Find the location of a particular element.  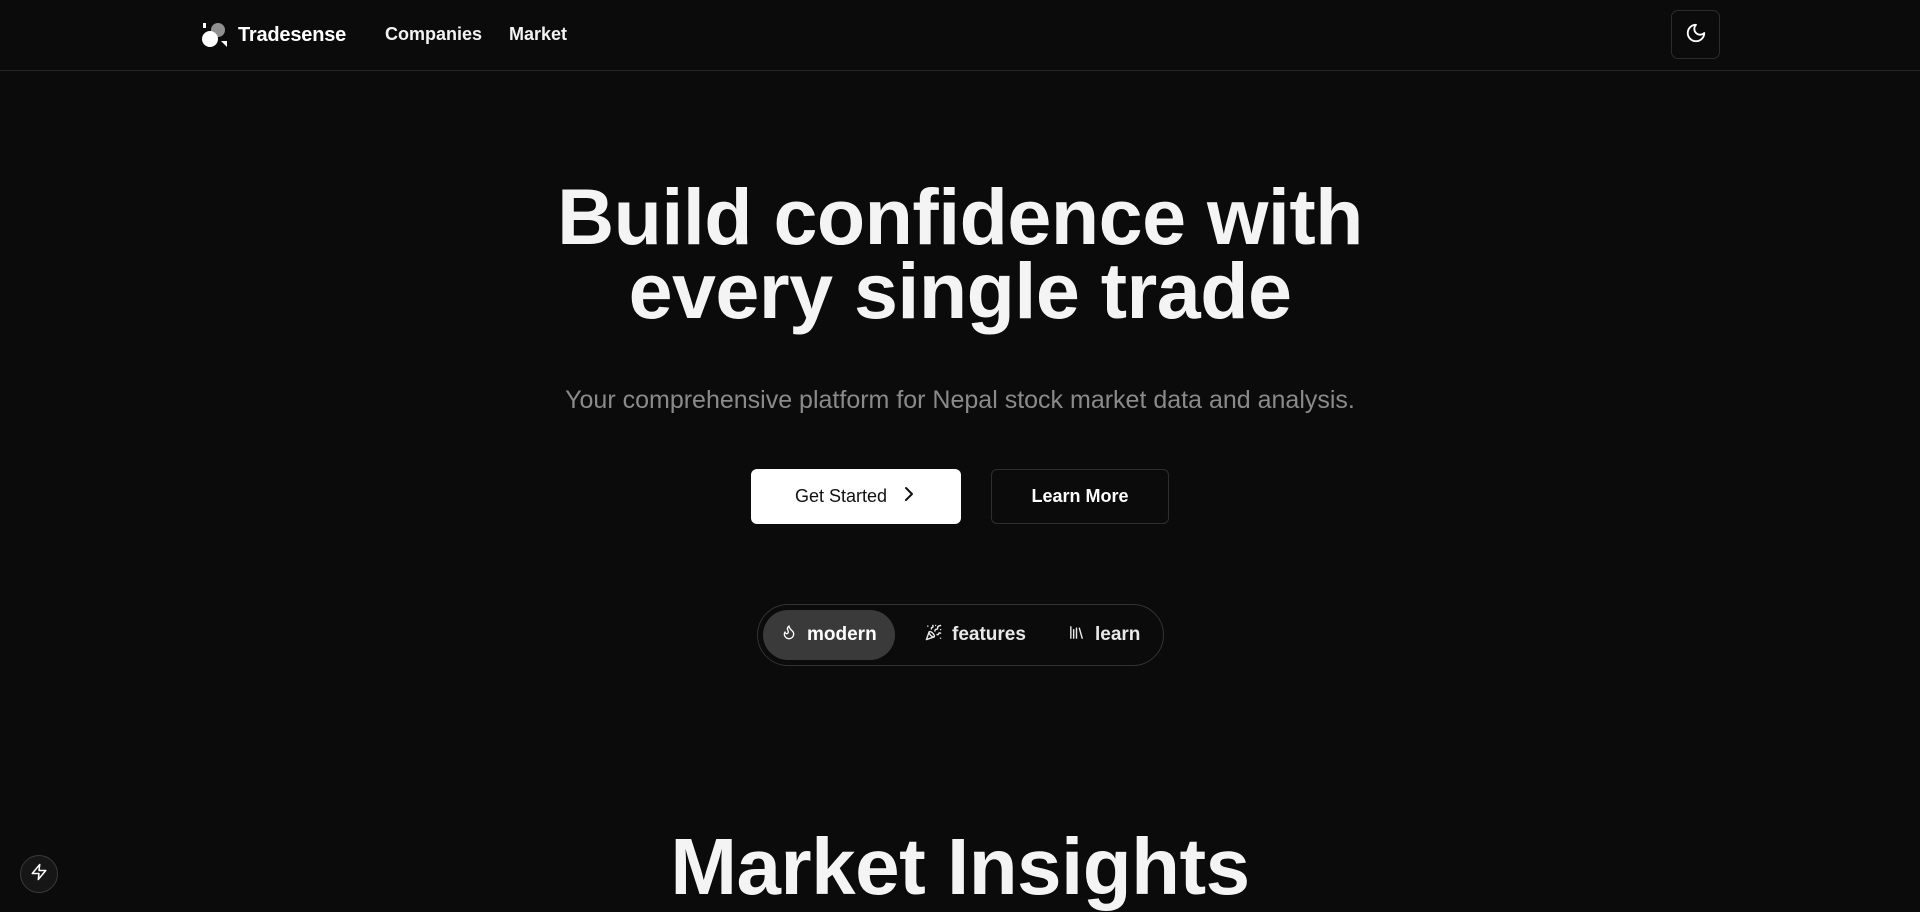

floating-action-button is located at coordinates (39, 874).